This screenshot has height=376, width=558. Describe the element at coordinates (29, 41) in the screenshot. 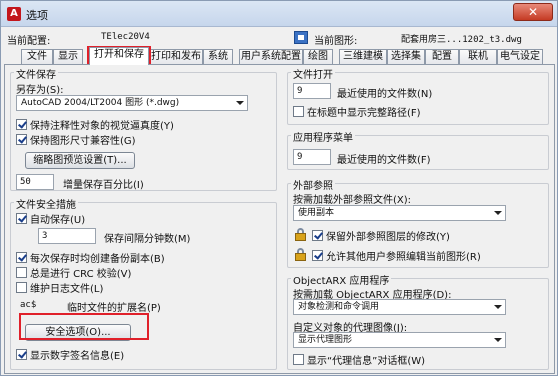

I see `current-profile-label: 当前配置:` at that location.